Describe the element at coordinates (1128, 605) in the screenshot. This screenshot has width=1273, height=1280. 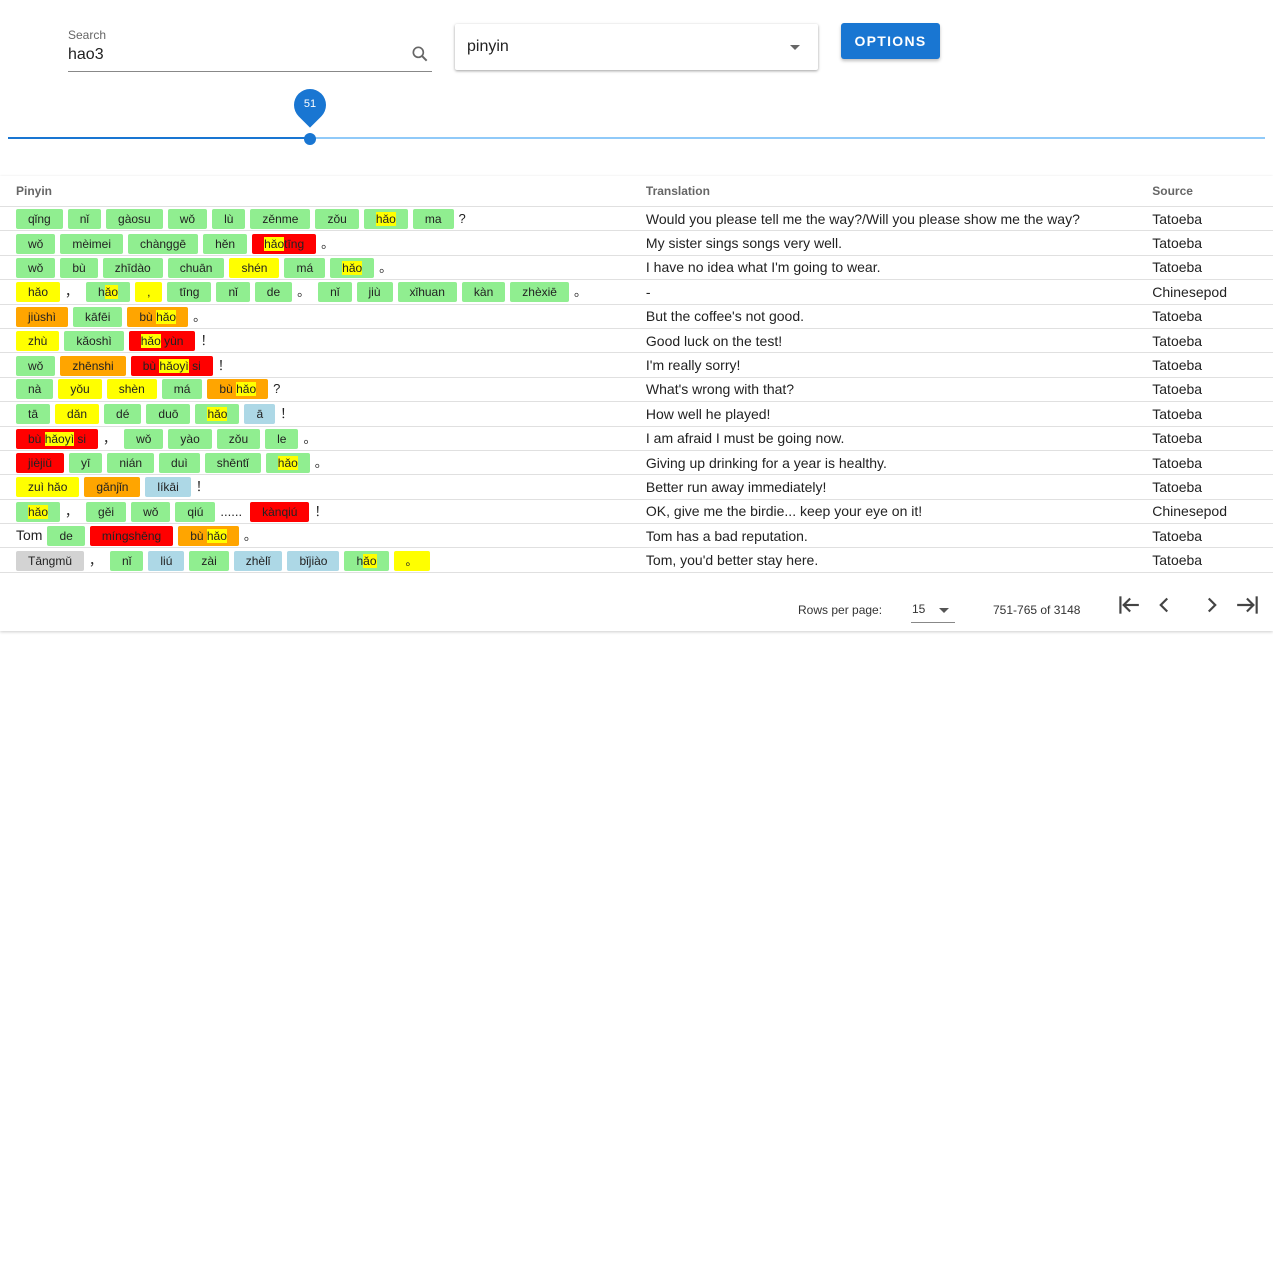
I see `first-page-icon` at that location.